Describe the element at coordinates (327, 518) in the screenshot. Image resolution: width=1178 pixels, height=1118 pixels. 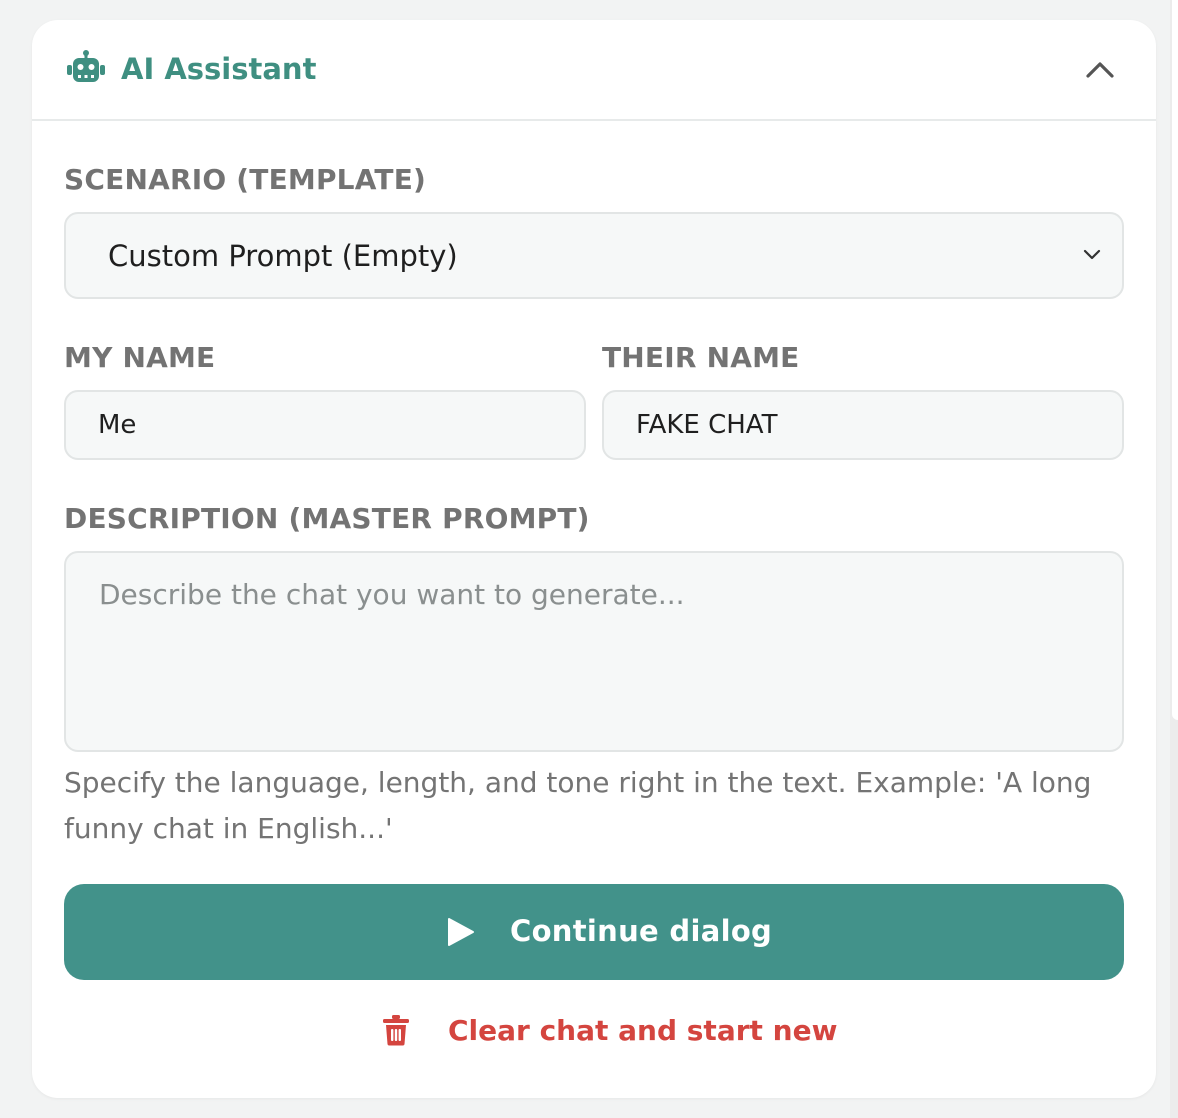
I see `description-label: DESCRIPTION (MASTER PROMPT)` at that location.